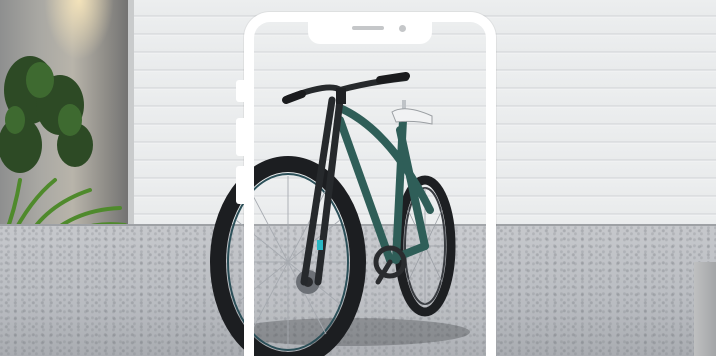  Describe the element at coordinates (705, 309) in the screenshot. I see `planter-box` at that location.